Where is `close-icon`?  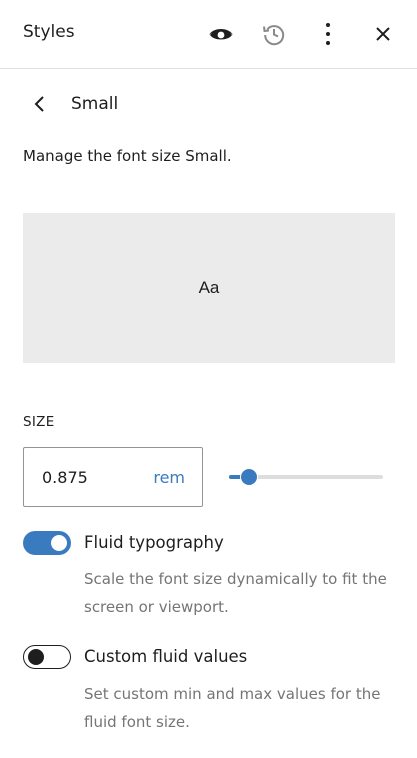 close-icon is located at coordinates (383, 34).